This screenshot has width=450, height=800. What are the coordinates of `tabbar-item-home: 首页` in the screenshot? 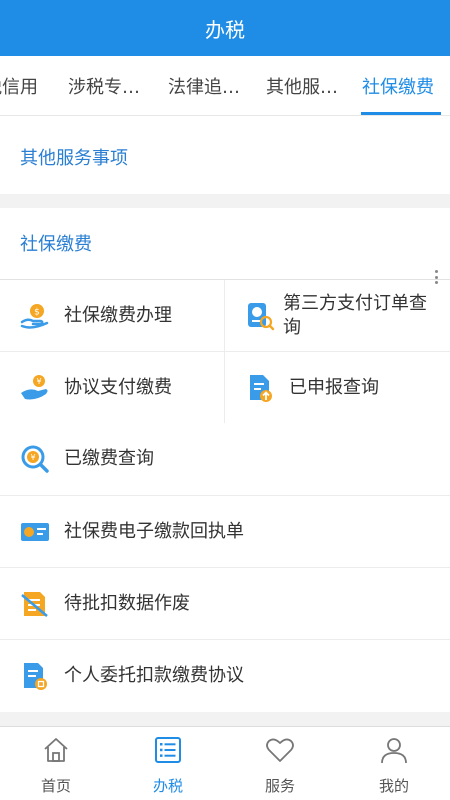 It's located at (56, 763).